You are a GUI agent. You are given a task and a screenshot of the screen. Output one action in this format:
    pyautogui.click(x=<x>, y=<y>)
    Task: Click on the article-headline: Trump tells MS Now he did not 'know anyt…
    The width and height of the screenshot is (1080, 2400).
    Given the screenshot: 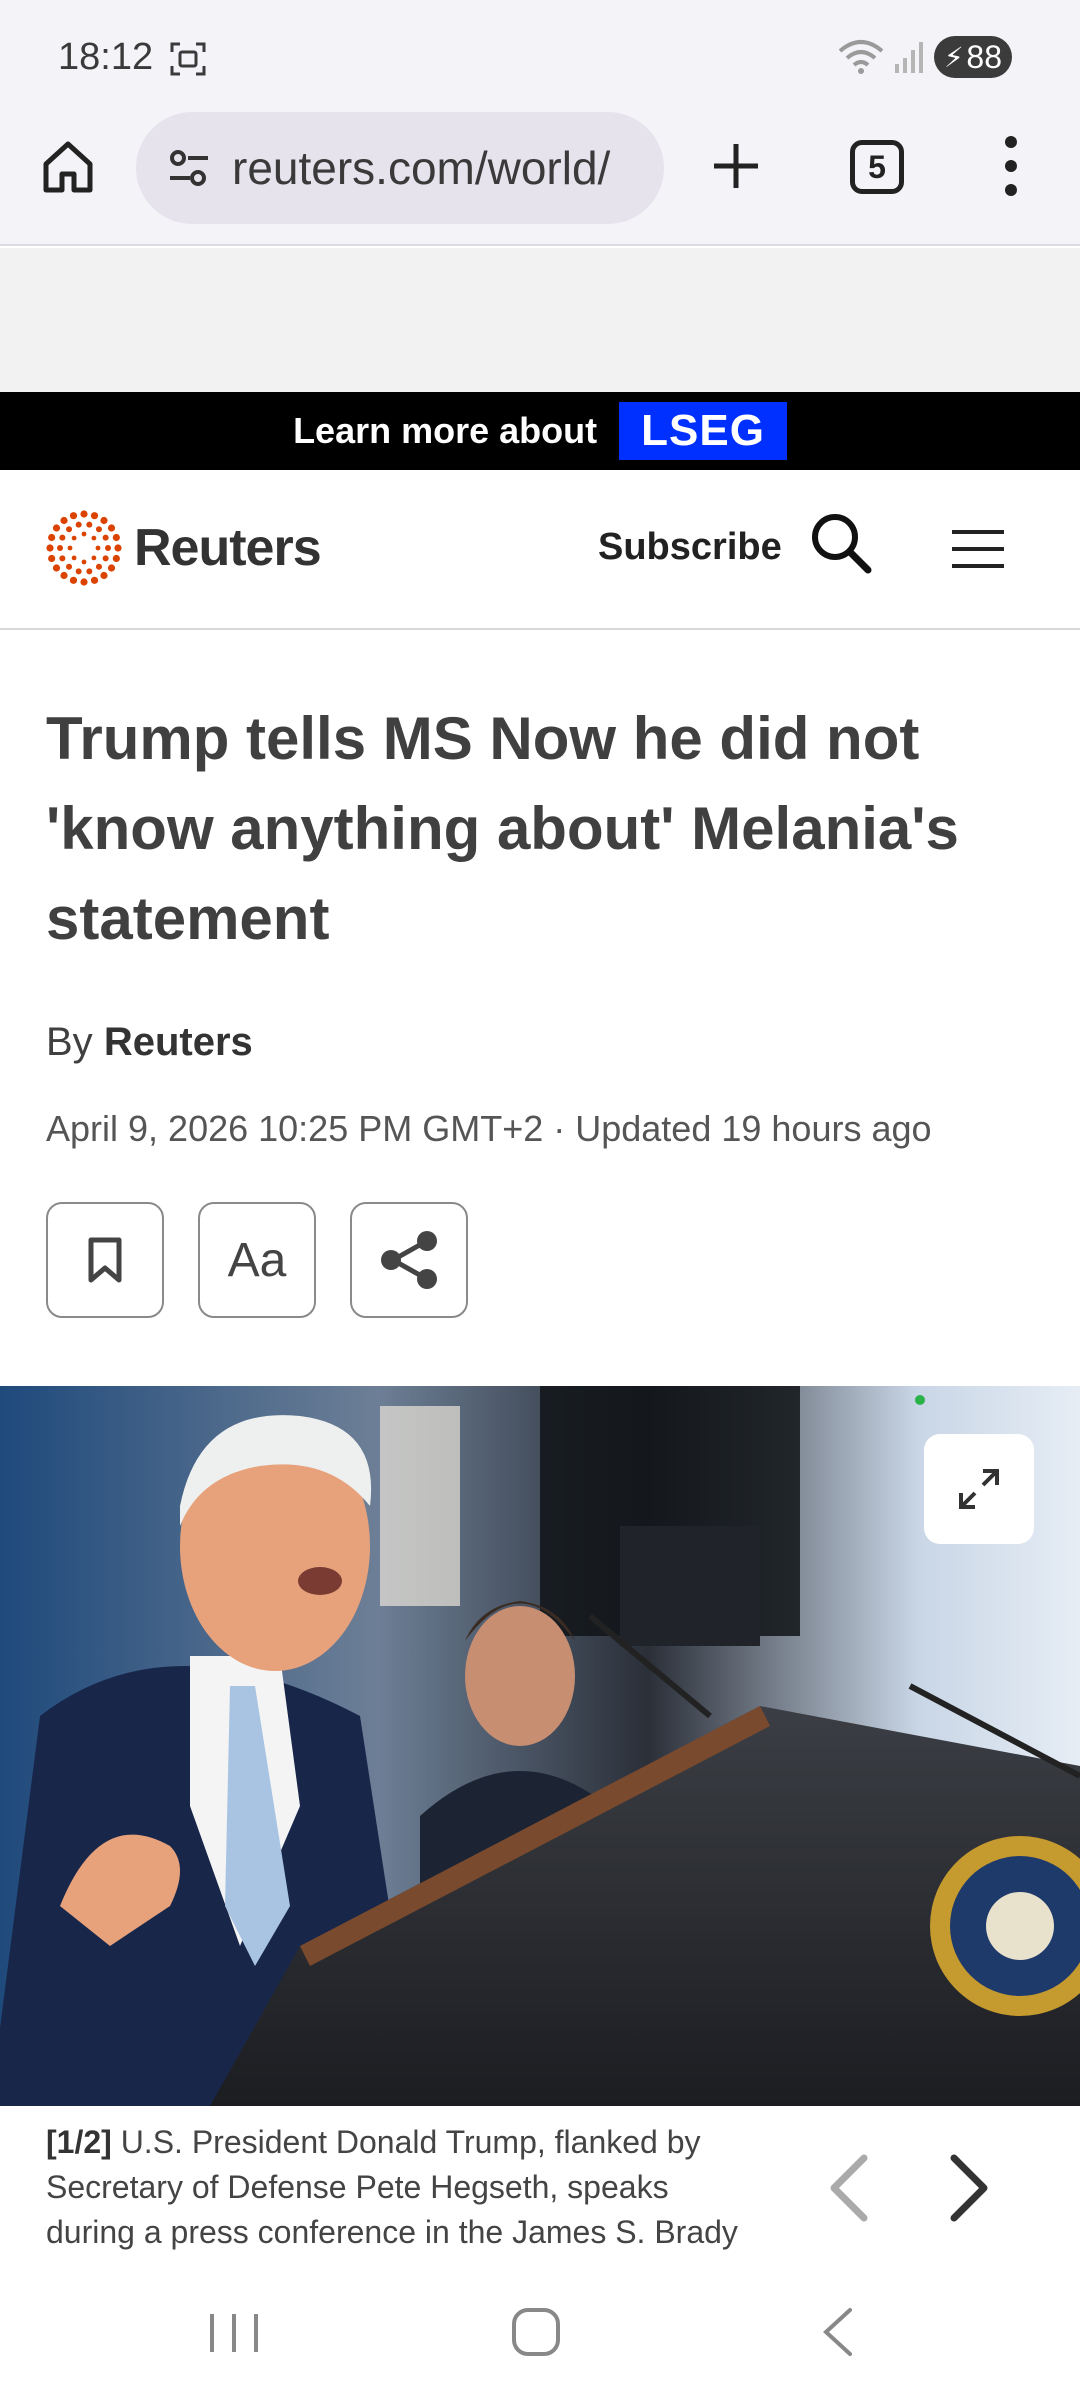 What is the action you would take?
    pyautogui.click(x=502, y=828)
    